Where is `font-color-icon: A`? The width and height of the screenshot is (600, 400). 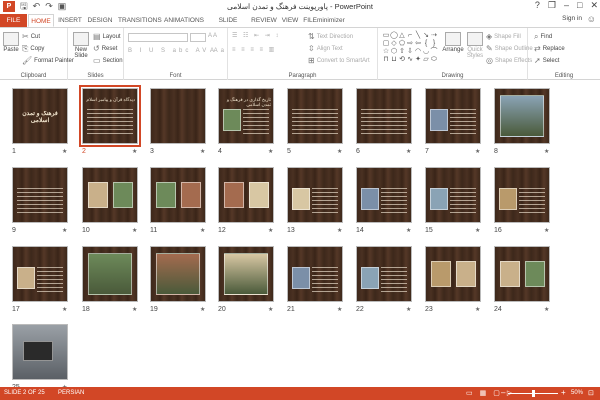
font-color-icon: A is located at coordinates (212, 51).